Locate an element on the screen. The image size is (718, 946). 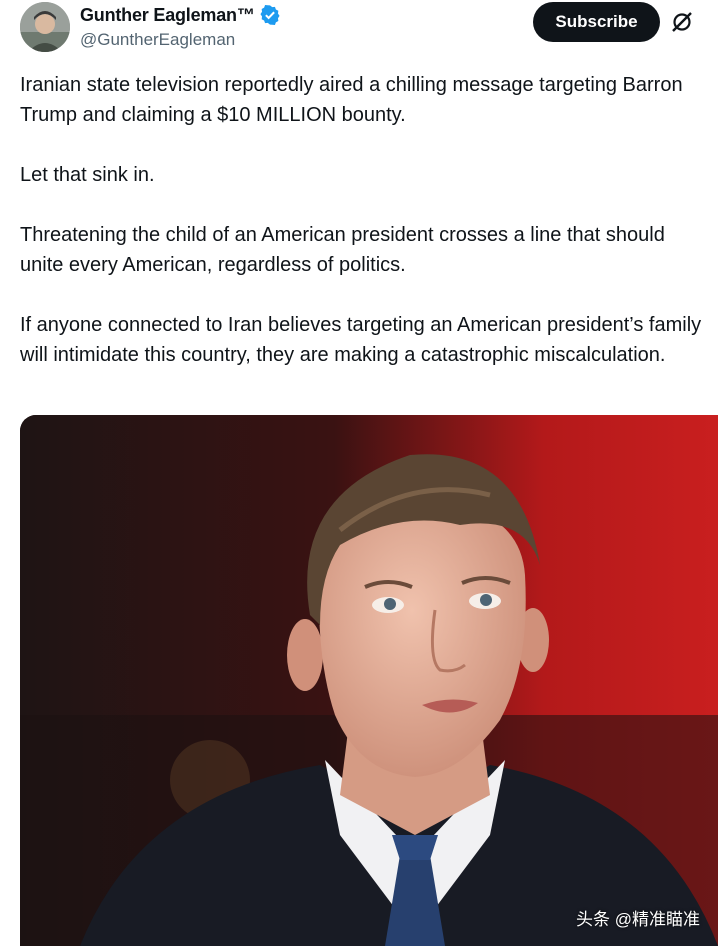
subscribe-button: Subscribe is located at coordinates (596, 22).